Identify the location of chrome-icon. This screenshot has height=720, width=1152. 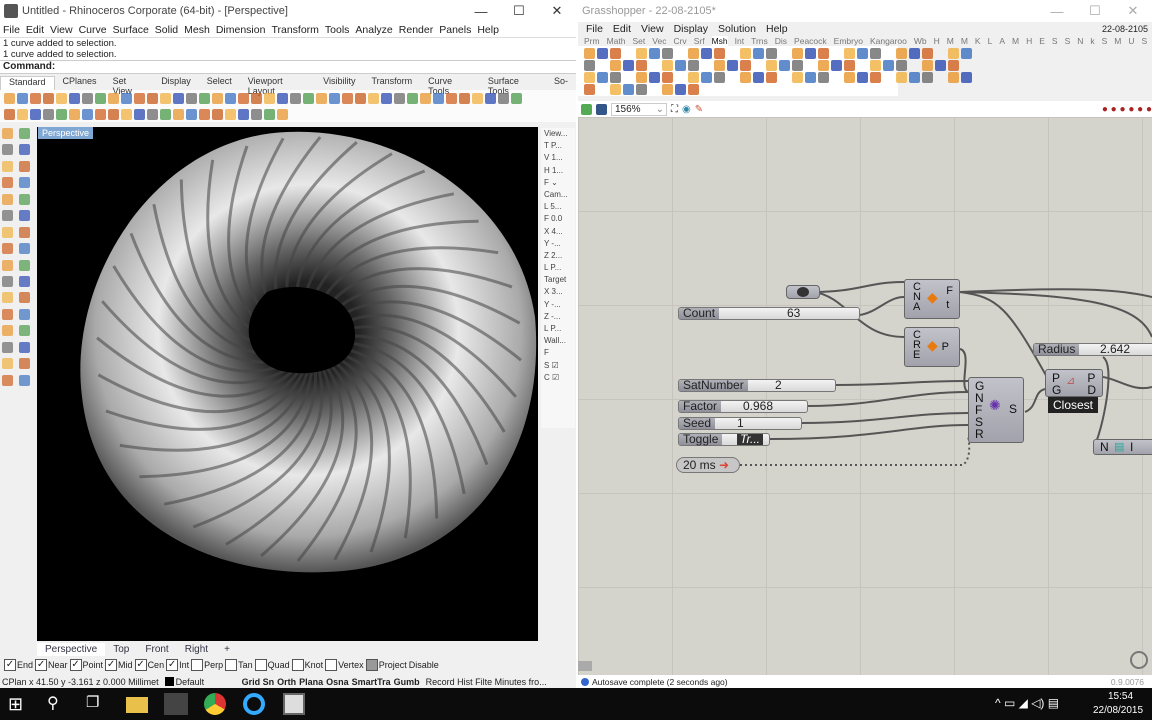
(215, 704).